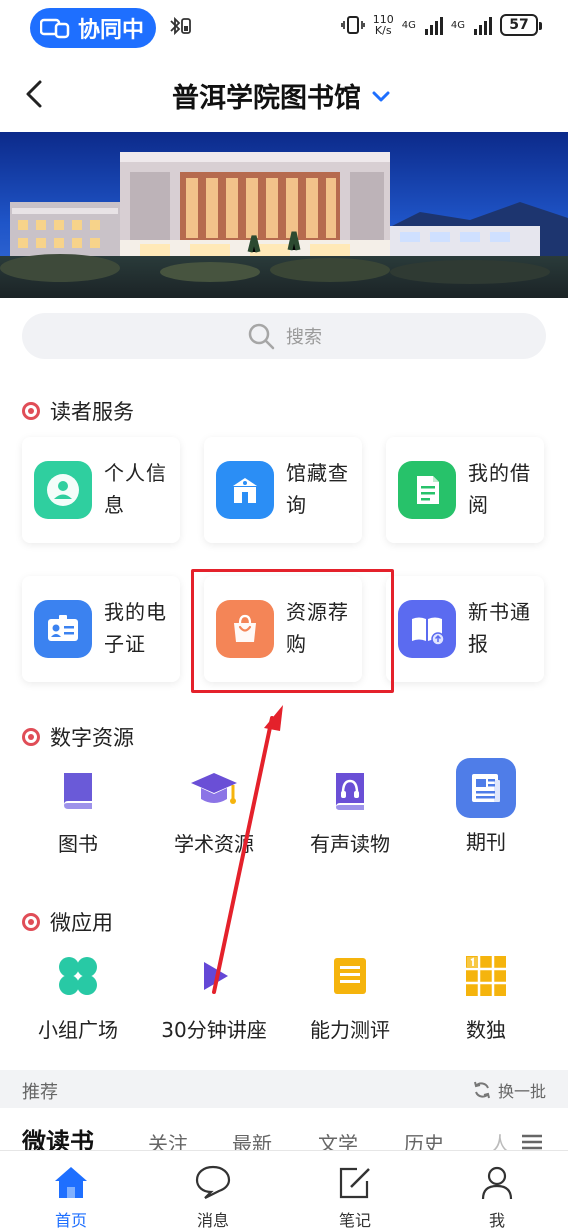 This screenshot has width=568, height=1231. I want to click on play-triangle-icon, so click(214, 976).